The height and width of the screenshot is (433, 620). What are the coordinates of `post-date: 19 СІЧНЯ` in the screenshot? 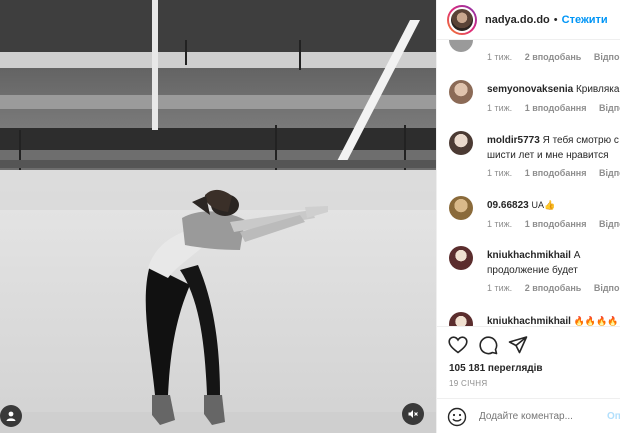 It's located at (528, 383).